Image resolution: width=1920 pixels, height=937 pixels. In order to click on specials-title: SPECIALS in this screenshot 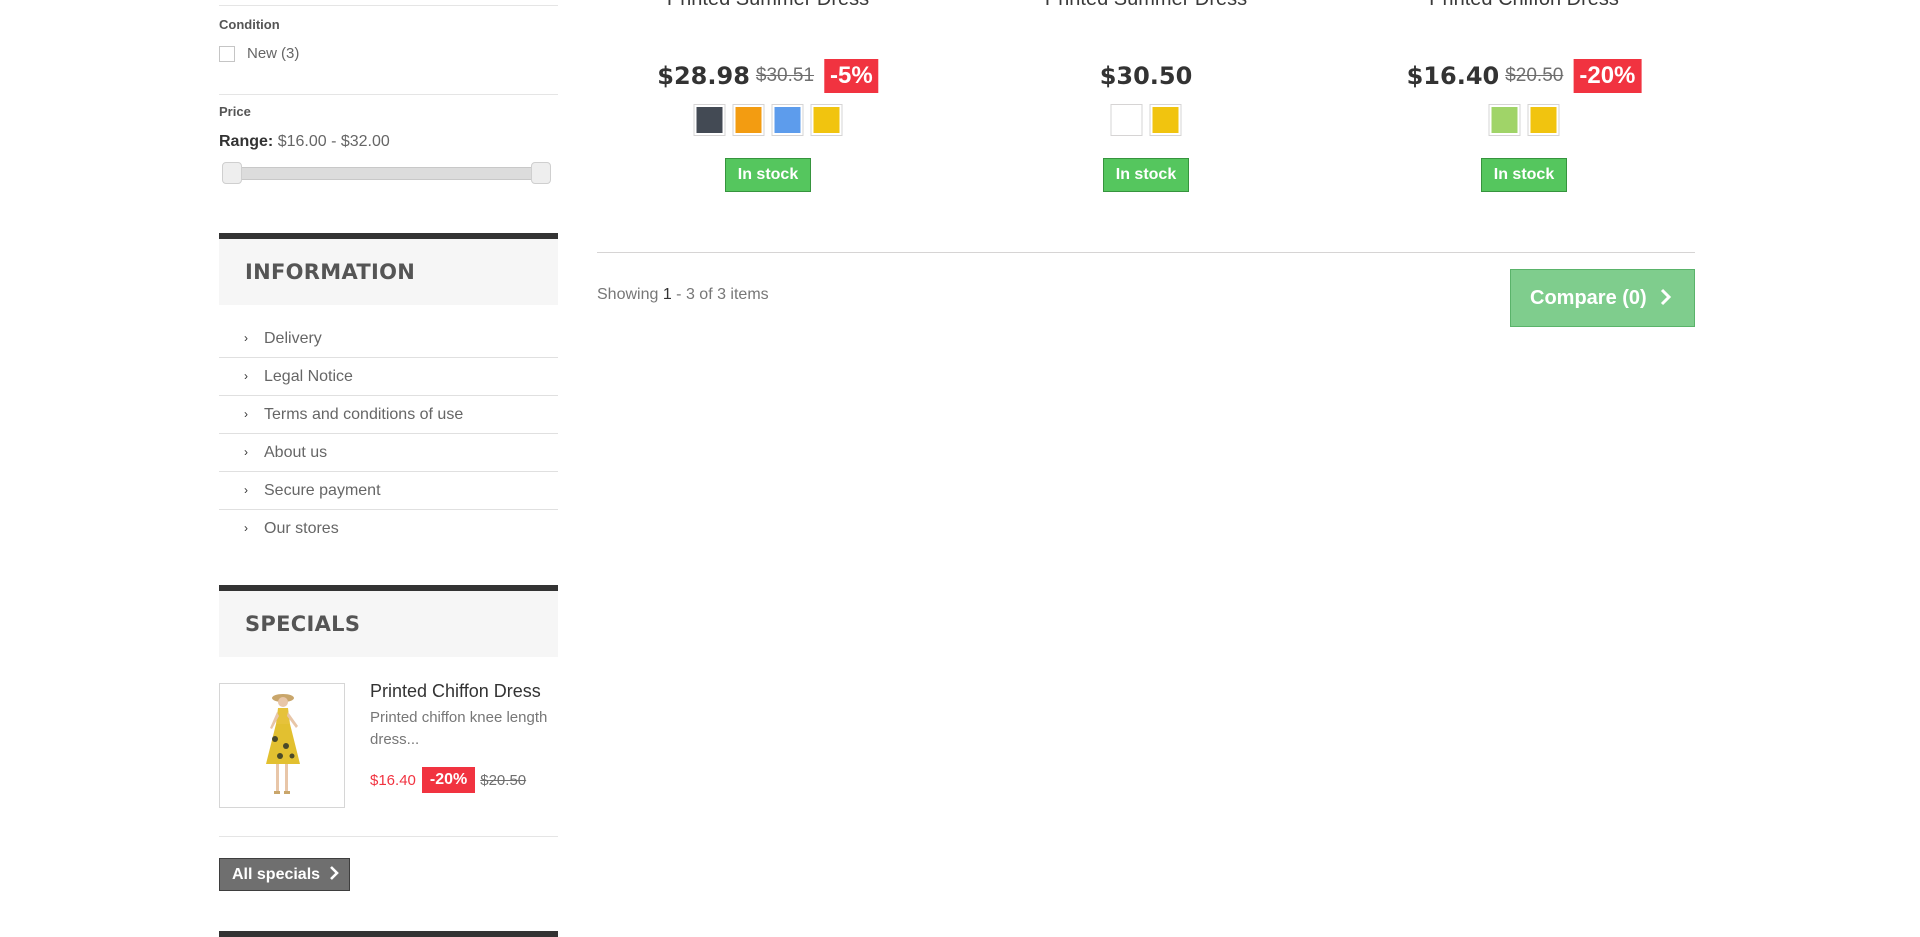, I will do `click(388, 624)`.